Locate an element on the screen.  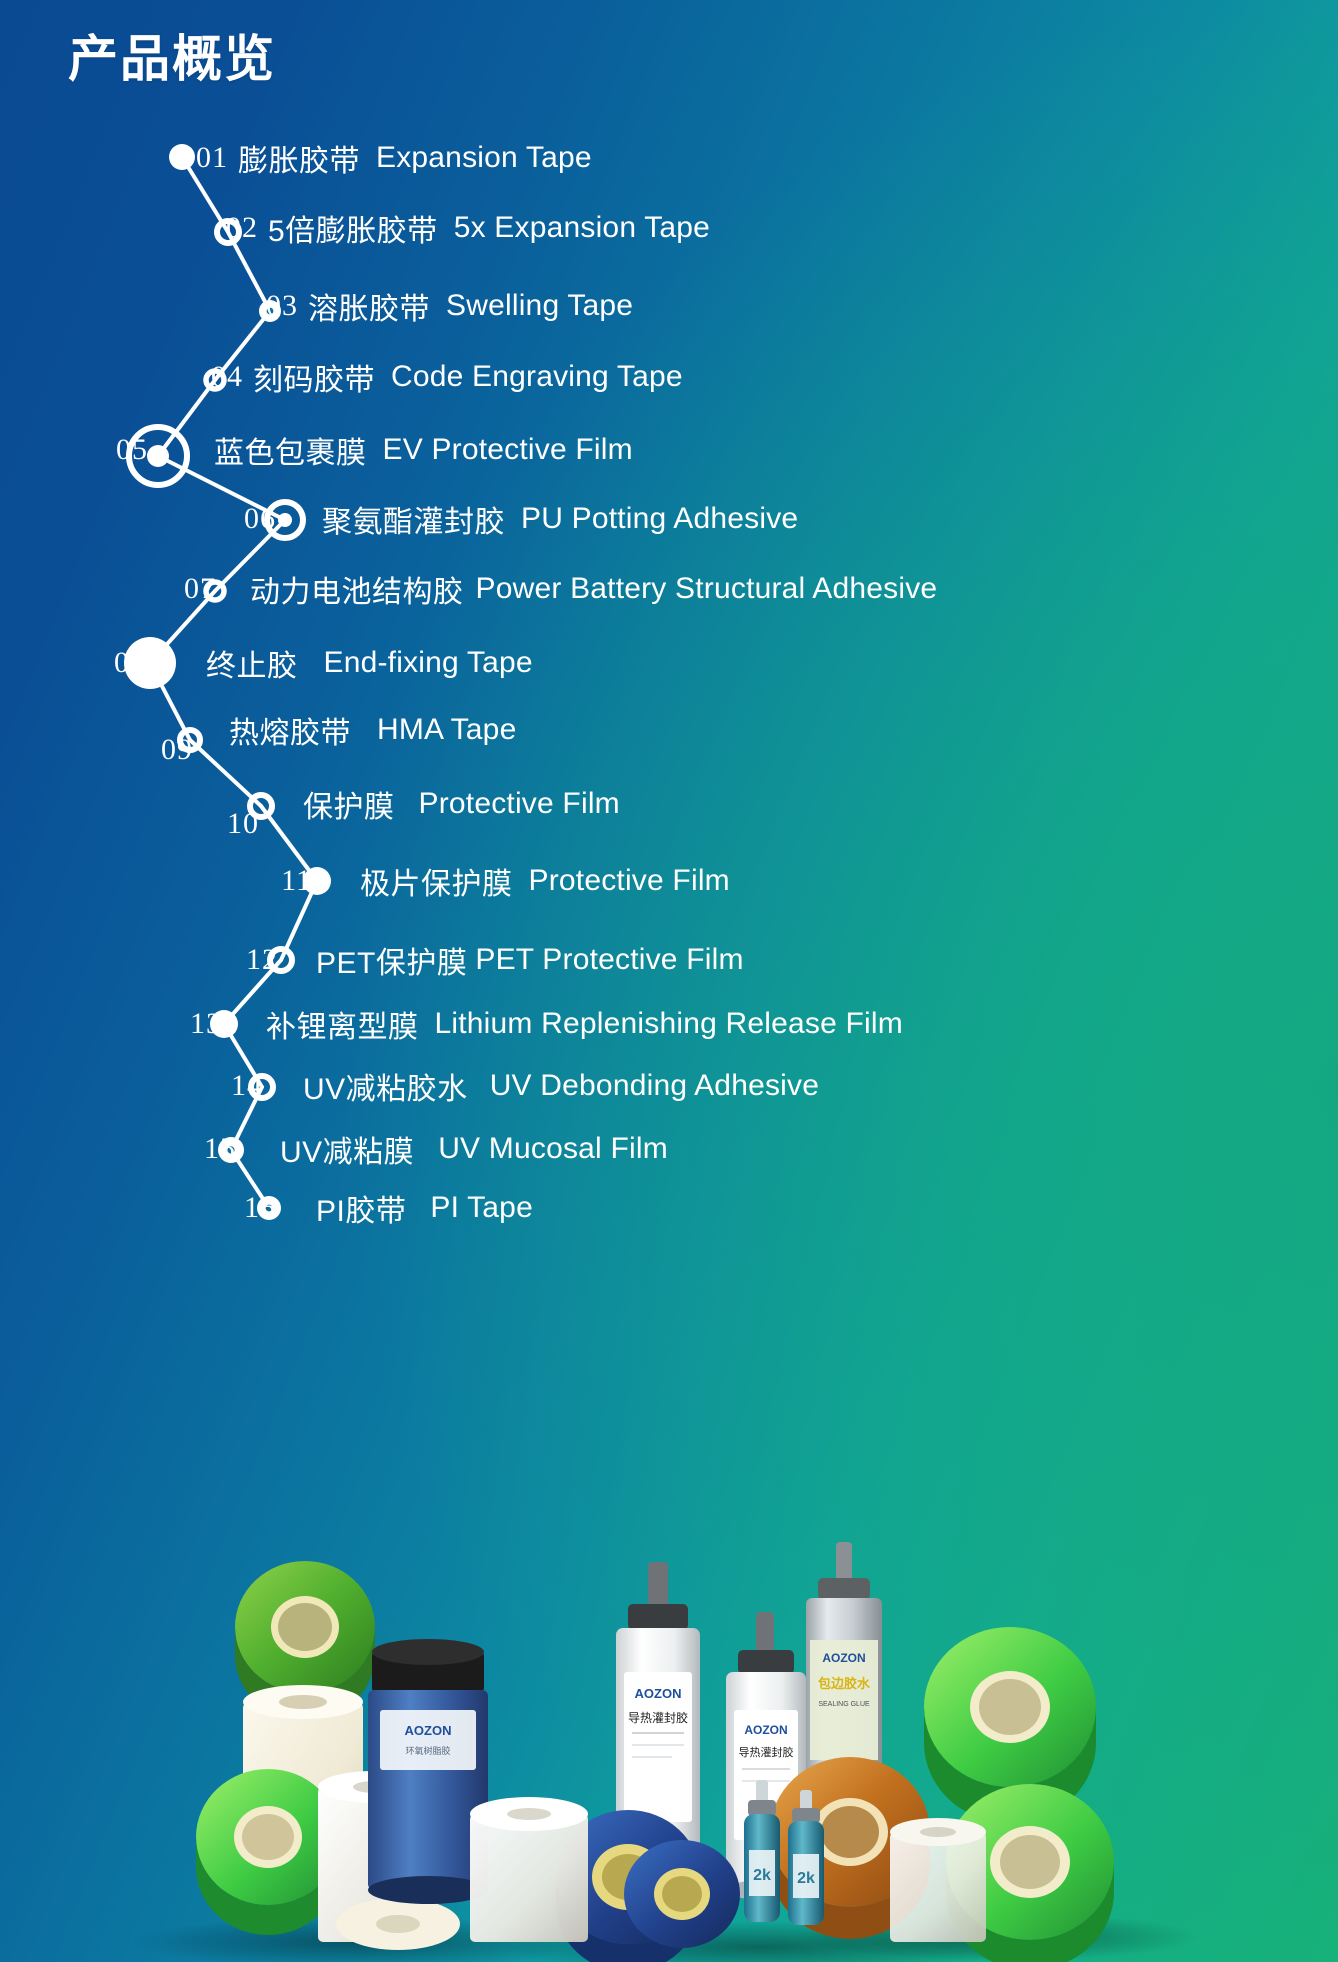
timeline-item-label-cn: 刻码胶带 is located at coordinates (314, 380).